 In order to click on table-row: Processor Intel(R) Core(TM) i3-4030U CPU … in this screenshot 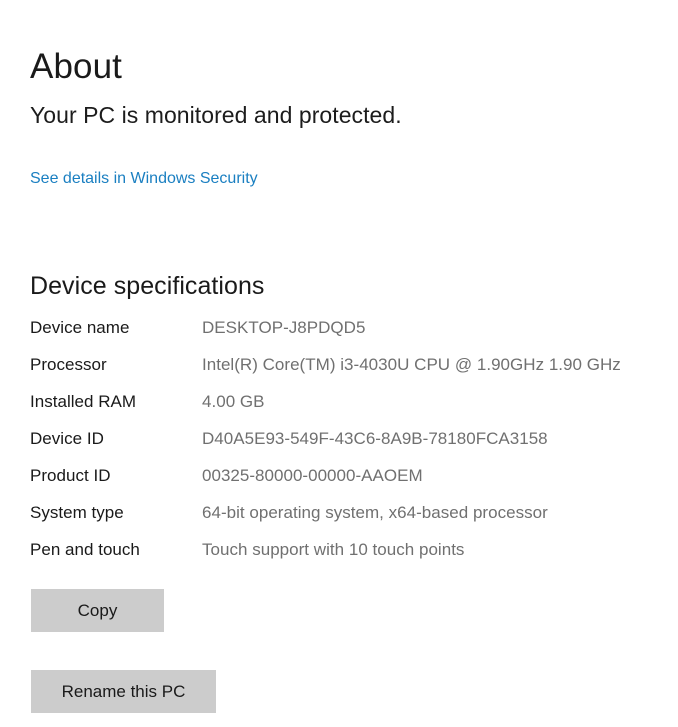, I will do `click(354, 371)`.